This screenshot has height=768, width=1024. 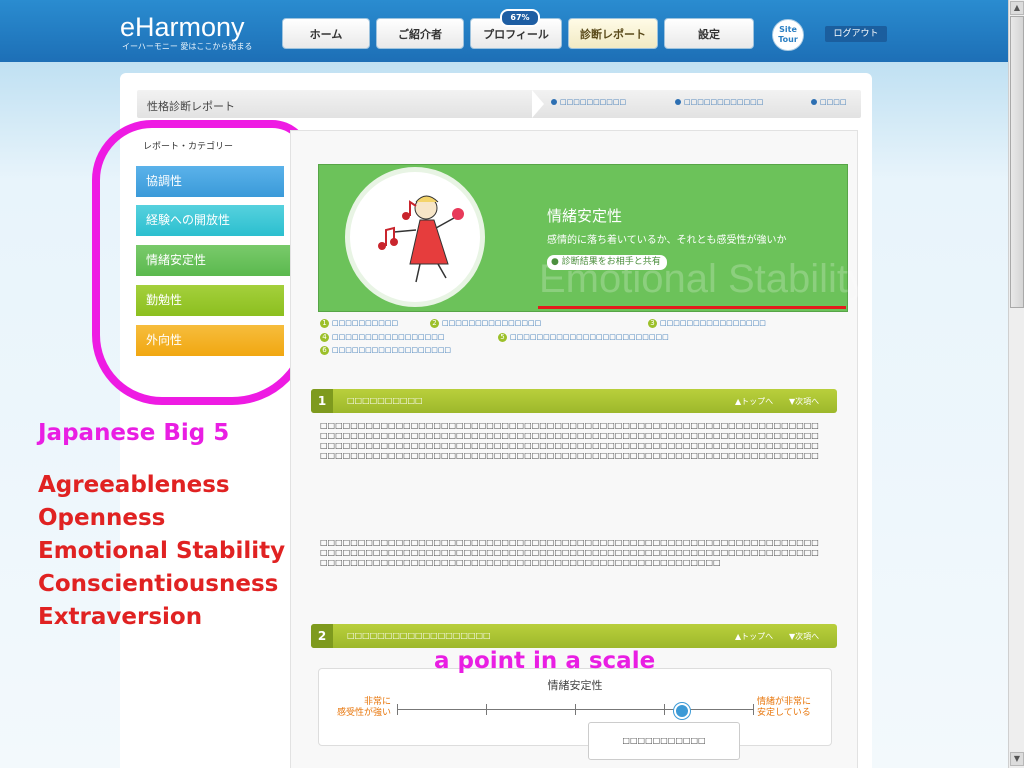 What do you see at coordinates (392, 350) in the screenshot?
I see `toc-text: □□□□□□□□□□□□□□□□□□` at bounding box center [392, 350].